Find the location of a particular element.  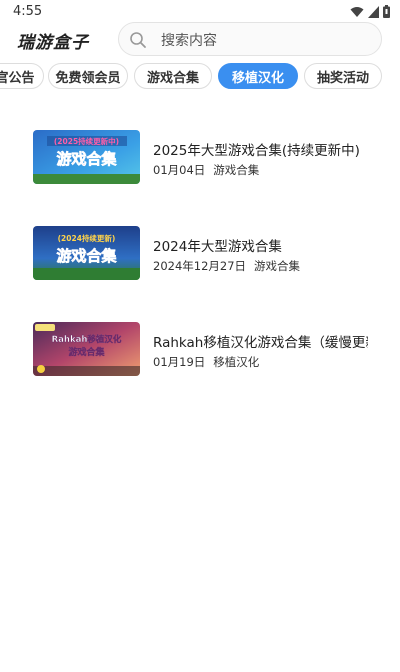

tab-port-localization: 移植汉化 is located at coordinates (258, 76).